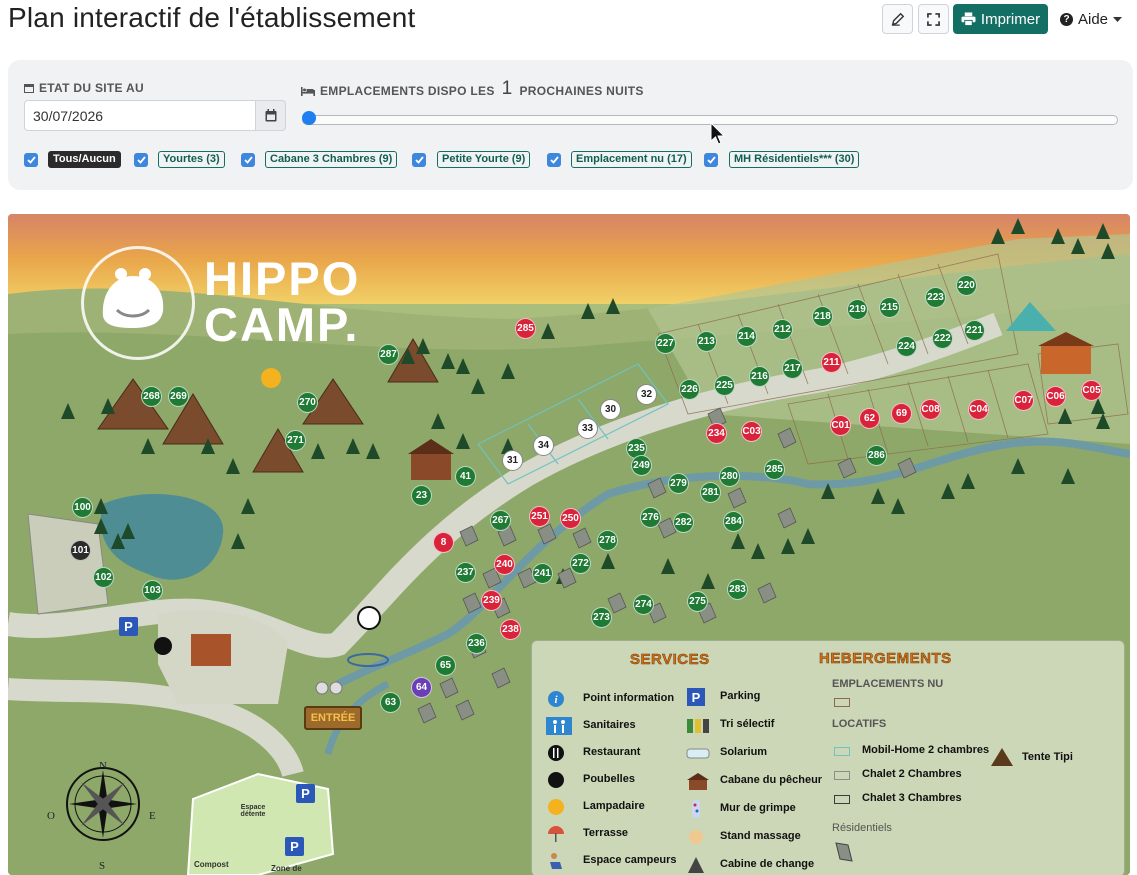 The height and width of the screenshot is (875, 1137). What do you see at coordinates (421, 495) in the screenshot?
I see `map-pin: 23` at bounding box center [421, 495].